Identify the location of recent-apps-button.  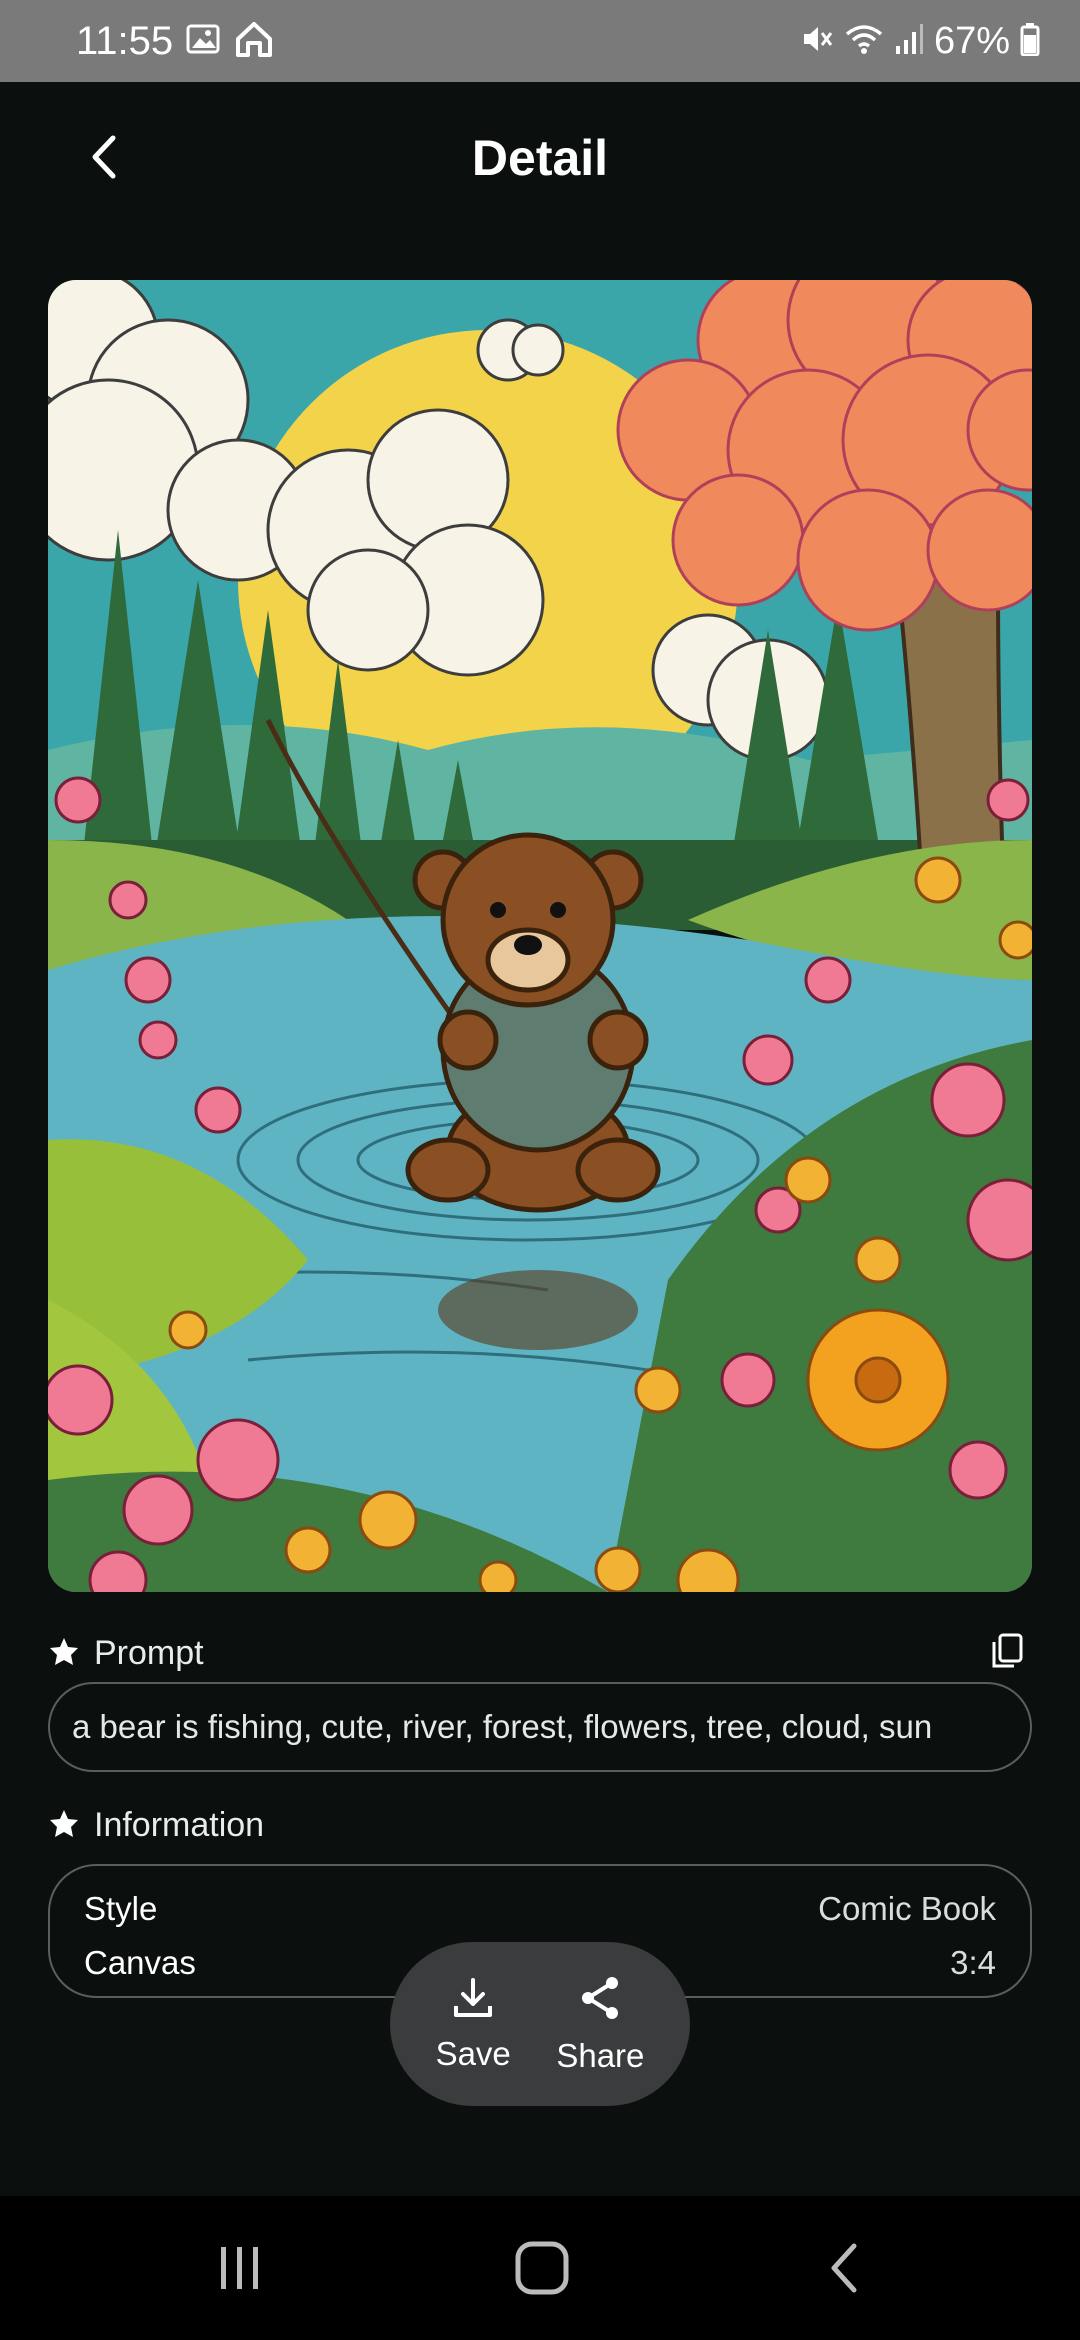
(240, 2270).